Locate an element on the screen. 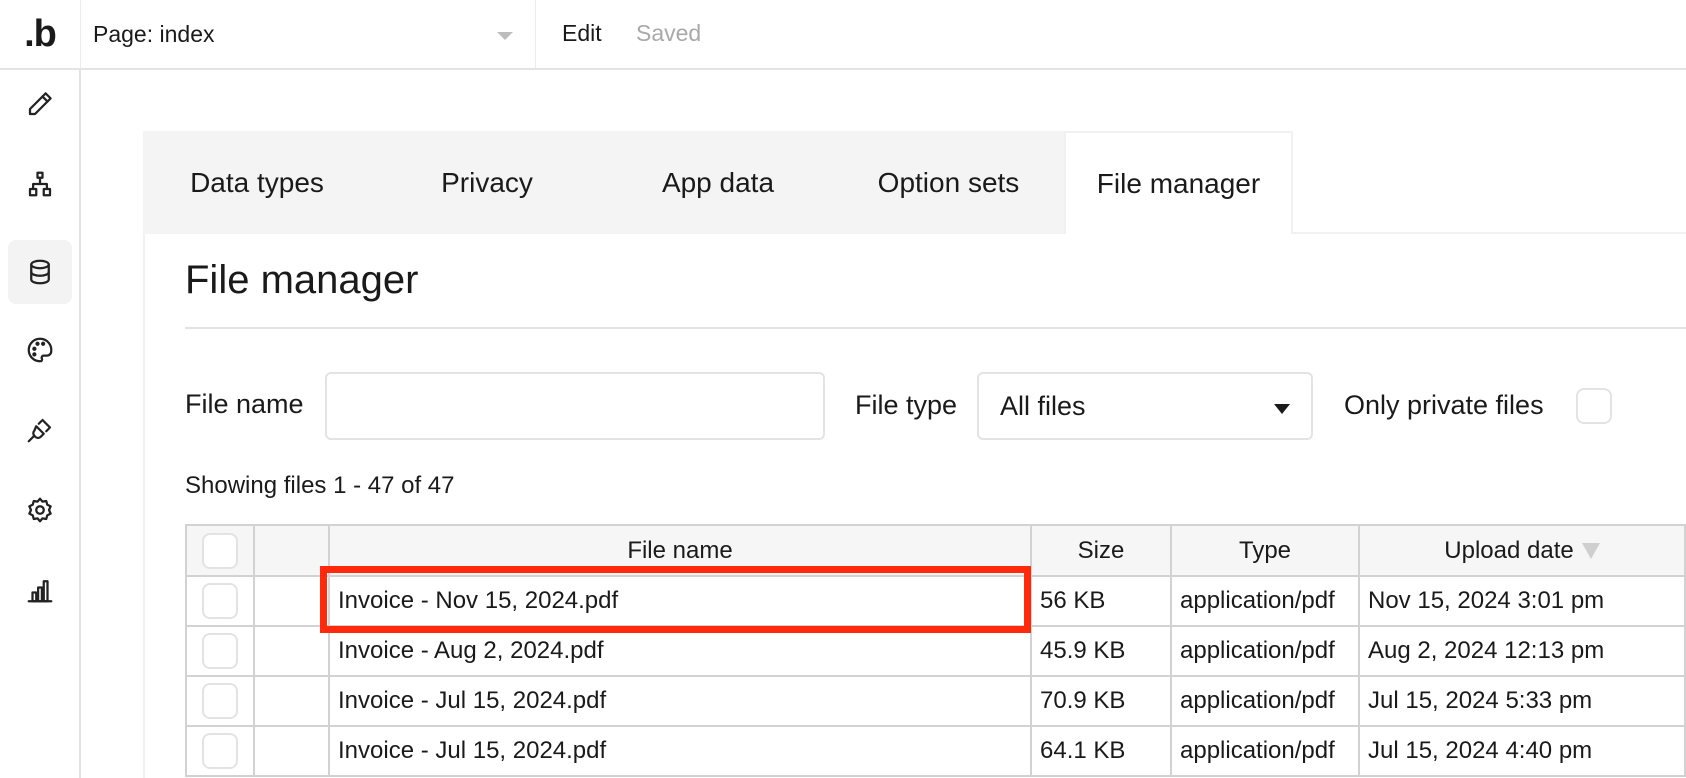 Image resolution: width=1686 pixels, height=778 pixels. header-blank-cell is located at coordinates (290, 550).